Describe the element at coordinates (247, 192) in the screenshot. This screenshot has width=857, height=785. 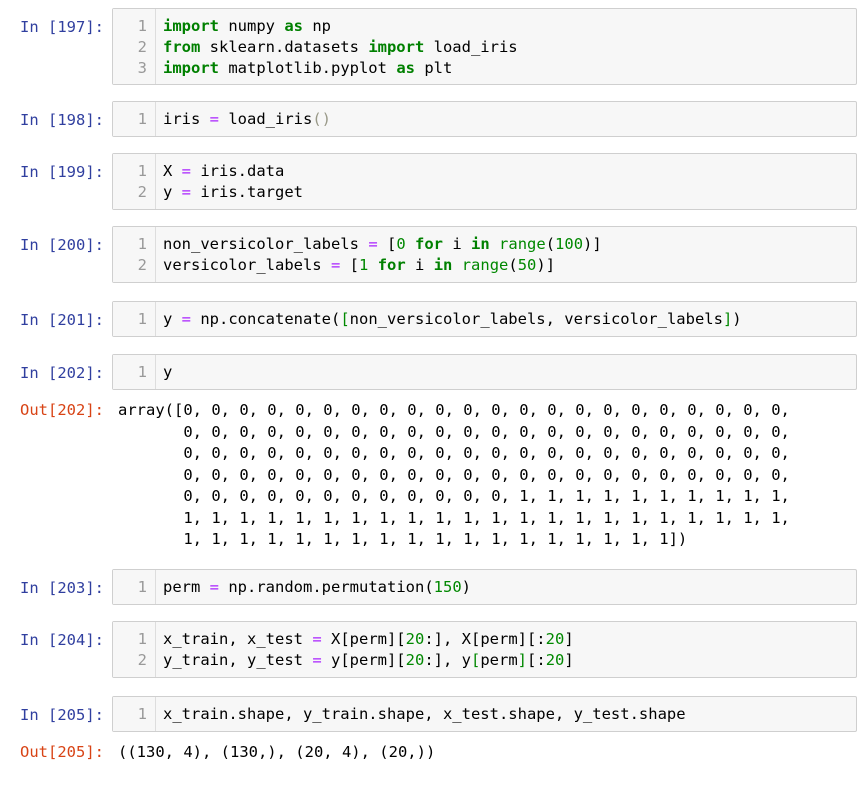
I see `code-token: iris.target` at that location.